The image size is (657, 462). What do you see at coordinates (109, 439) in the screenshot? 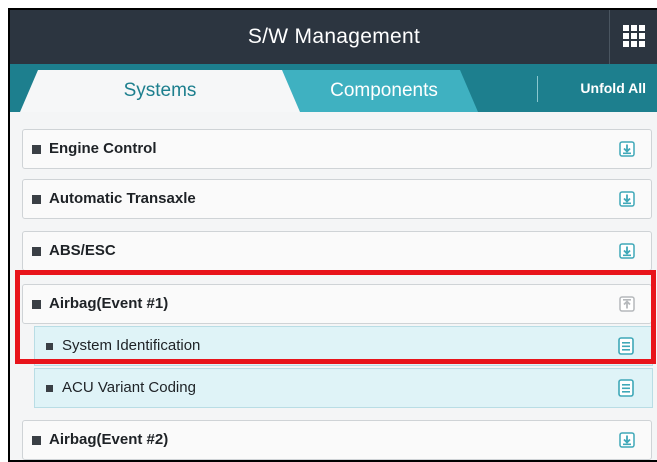
I see `system-label: Airbag(Event #2)` at bounding box center [109, 439].